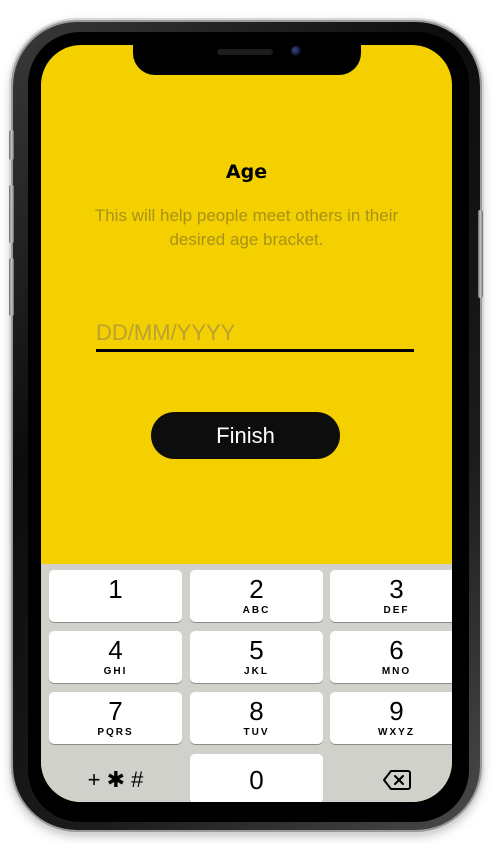  I want to click on key-number: 2, so click(256, 589).